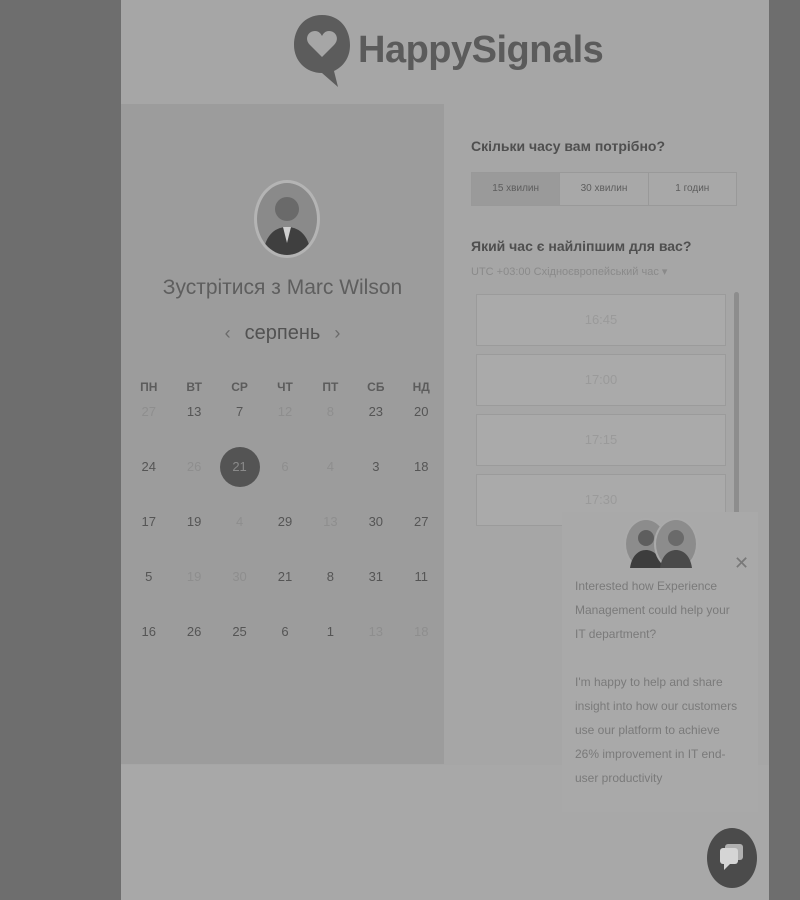 The image size is (800, 900). What do you see at coordinates (741, 563) in the screenshot?
I see `close-icon: ✕` at bounding box center [741, 563].